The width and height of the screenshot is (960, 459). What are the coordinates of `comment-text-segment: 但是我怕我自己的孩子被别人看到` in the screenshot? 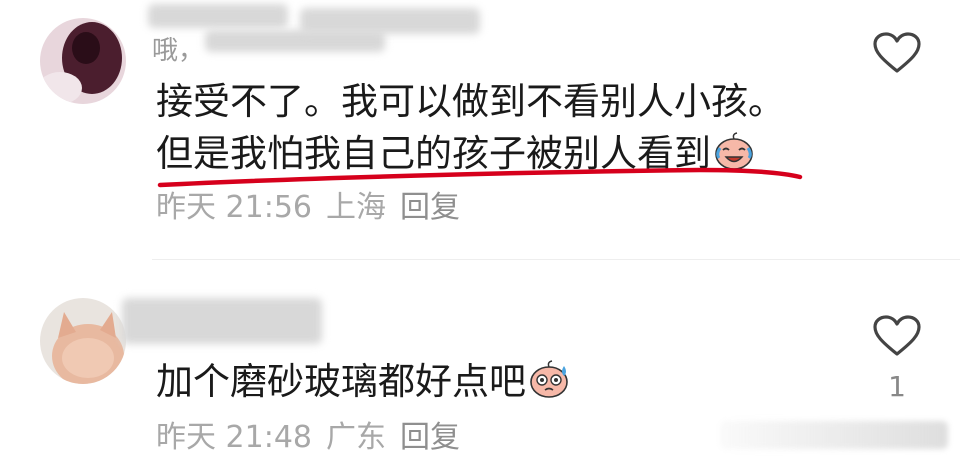 It's located at (433, 153).